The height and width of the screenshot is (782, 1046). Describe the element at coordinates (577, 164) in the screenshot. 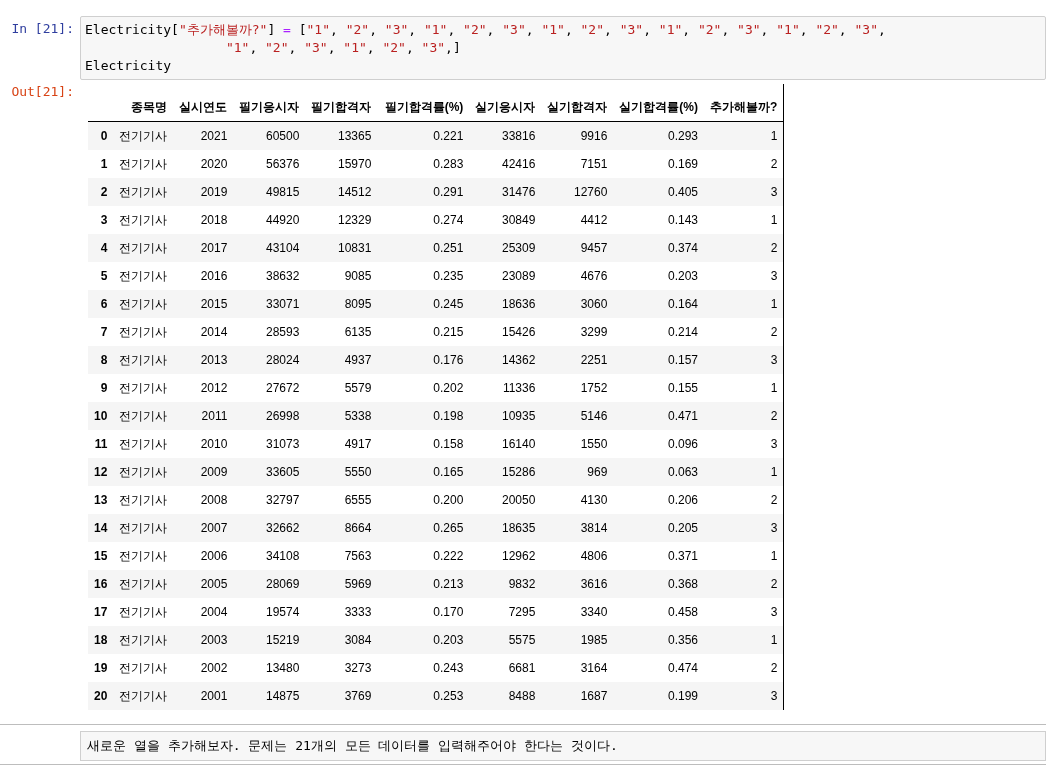

I see `table-cell: 7151` at that location.